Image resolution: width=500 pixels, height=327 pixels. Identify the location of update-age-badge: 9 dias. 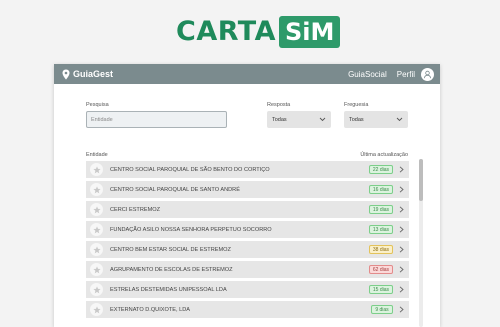
(382, 309).